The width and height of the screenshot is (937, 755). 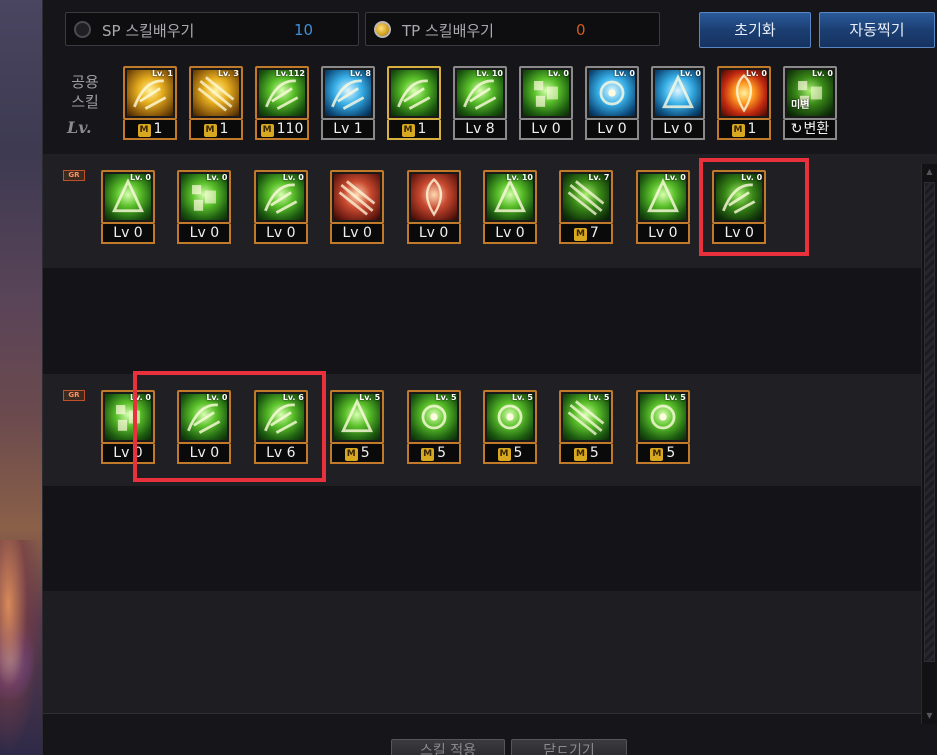 I want to click on book-clock-icon, so click(x=414, y=93).